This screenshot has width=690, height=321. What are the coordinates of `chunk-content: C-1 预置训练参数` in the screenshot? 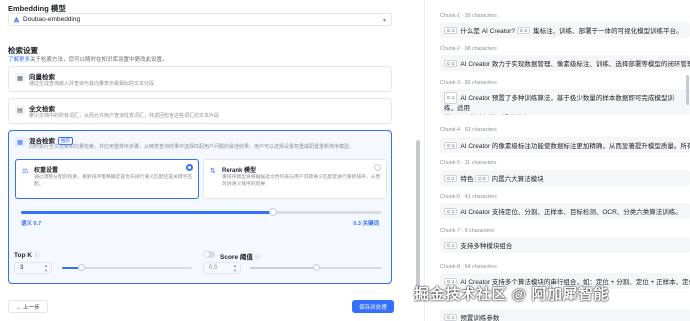 It's located at (565, 315).